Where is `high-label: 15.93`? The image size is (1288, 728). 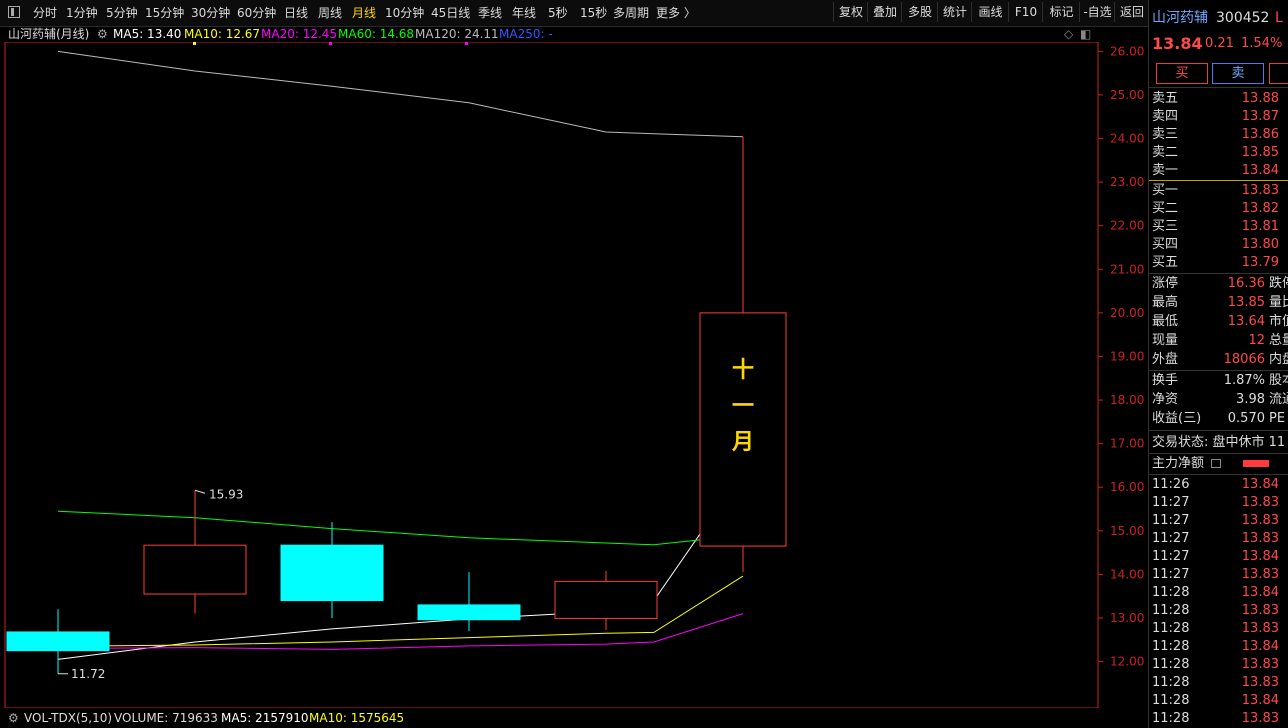 high-label: 15.93 is located at coordinates (226, 494).